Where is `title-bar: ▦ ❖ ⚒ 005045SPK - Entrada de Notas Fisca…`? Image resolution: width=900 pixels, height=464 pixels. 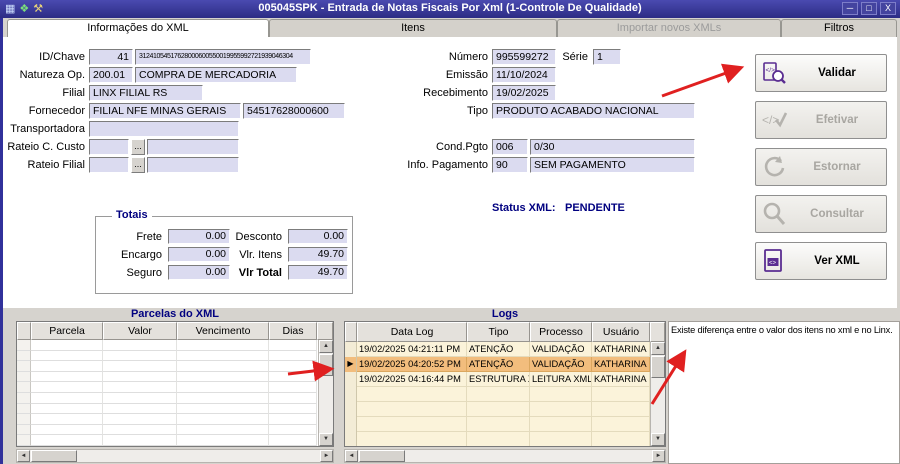 title-bar: ▦ ❖ ⚒ 005045SPK - Entrada de Notas Fisca… is located at coordinates (450, 9).